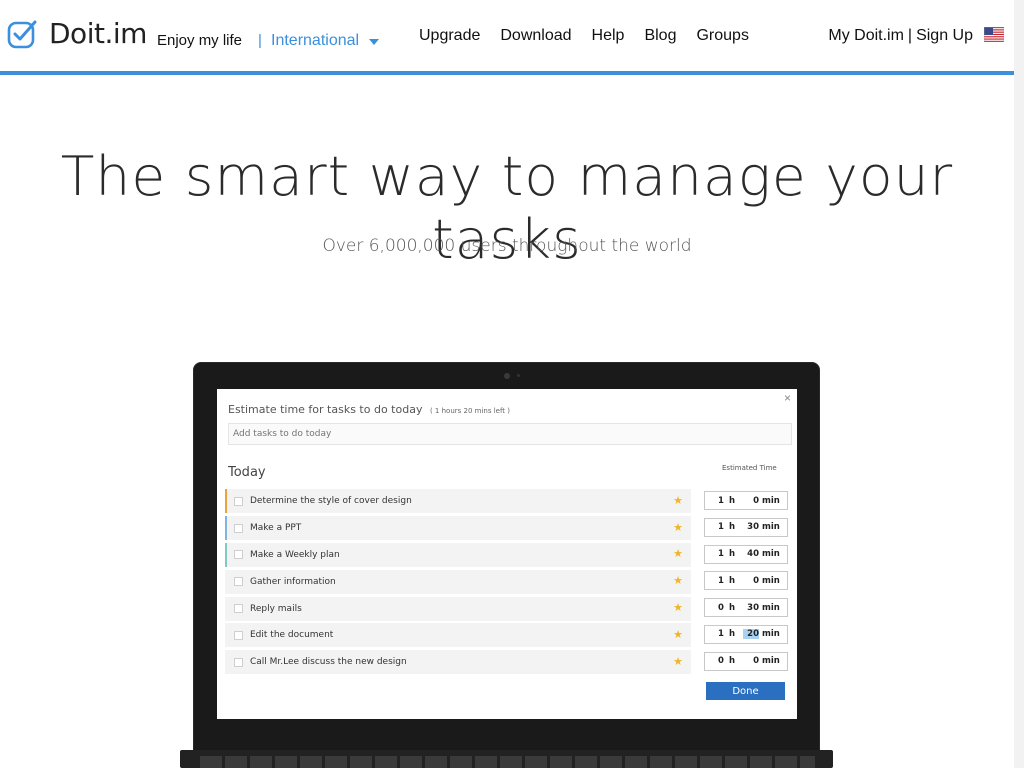  I want to click on task-title: Edit the document, so click(292, 635).